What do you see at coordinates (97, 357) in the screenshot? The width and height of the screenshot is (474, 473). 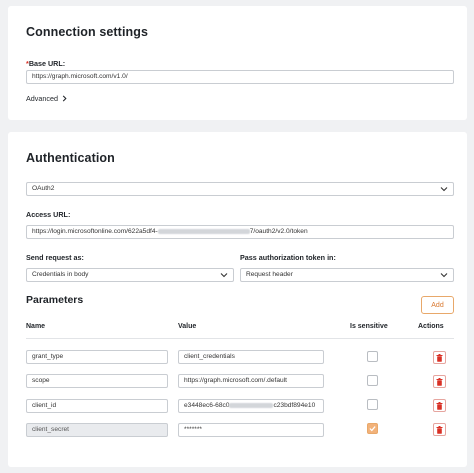 I see `param-name-input: grant_type` at bounding box center [97, 357].